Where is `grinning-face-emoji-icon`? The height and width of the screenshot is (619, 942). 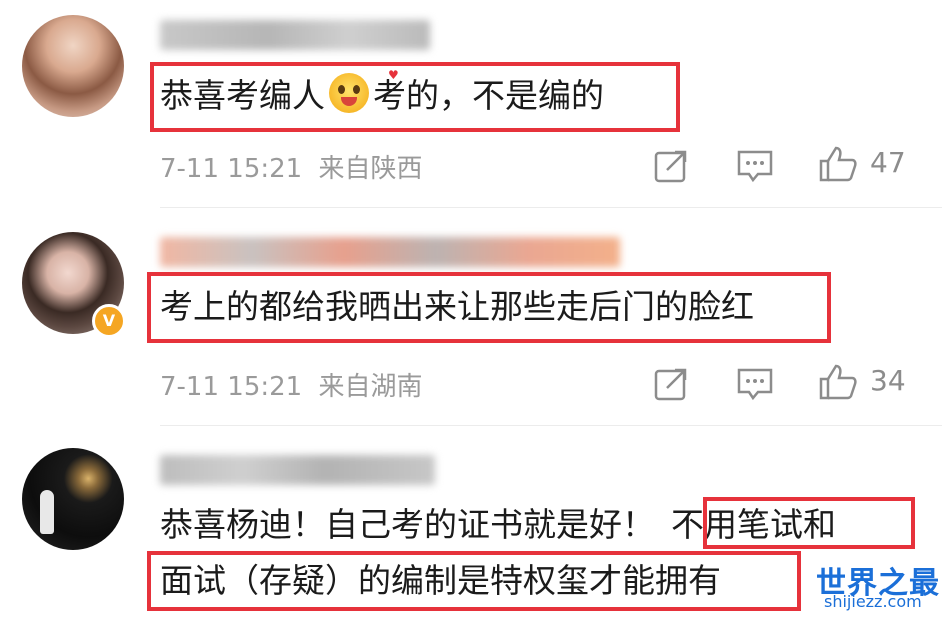 grinning-face-emoji-icon is located at coordinates (349, 93).